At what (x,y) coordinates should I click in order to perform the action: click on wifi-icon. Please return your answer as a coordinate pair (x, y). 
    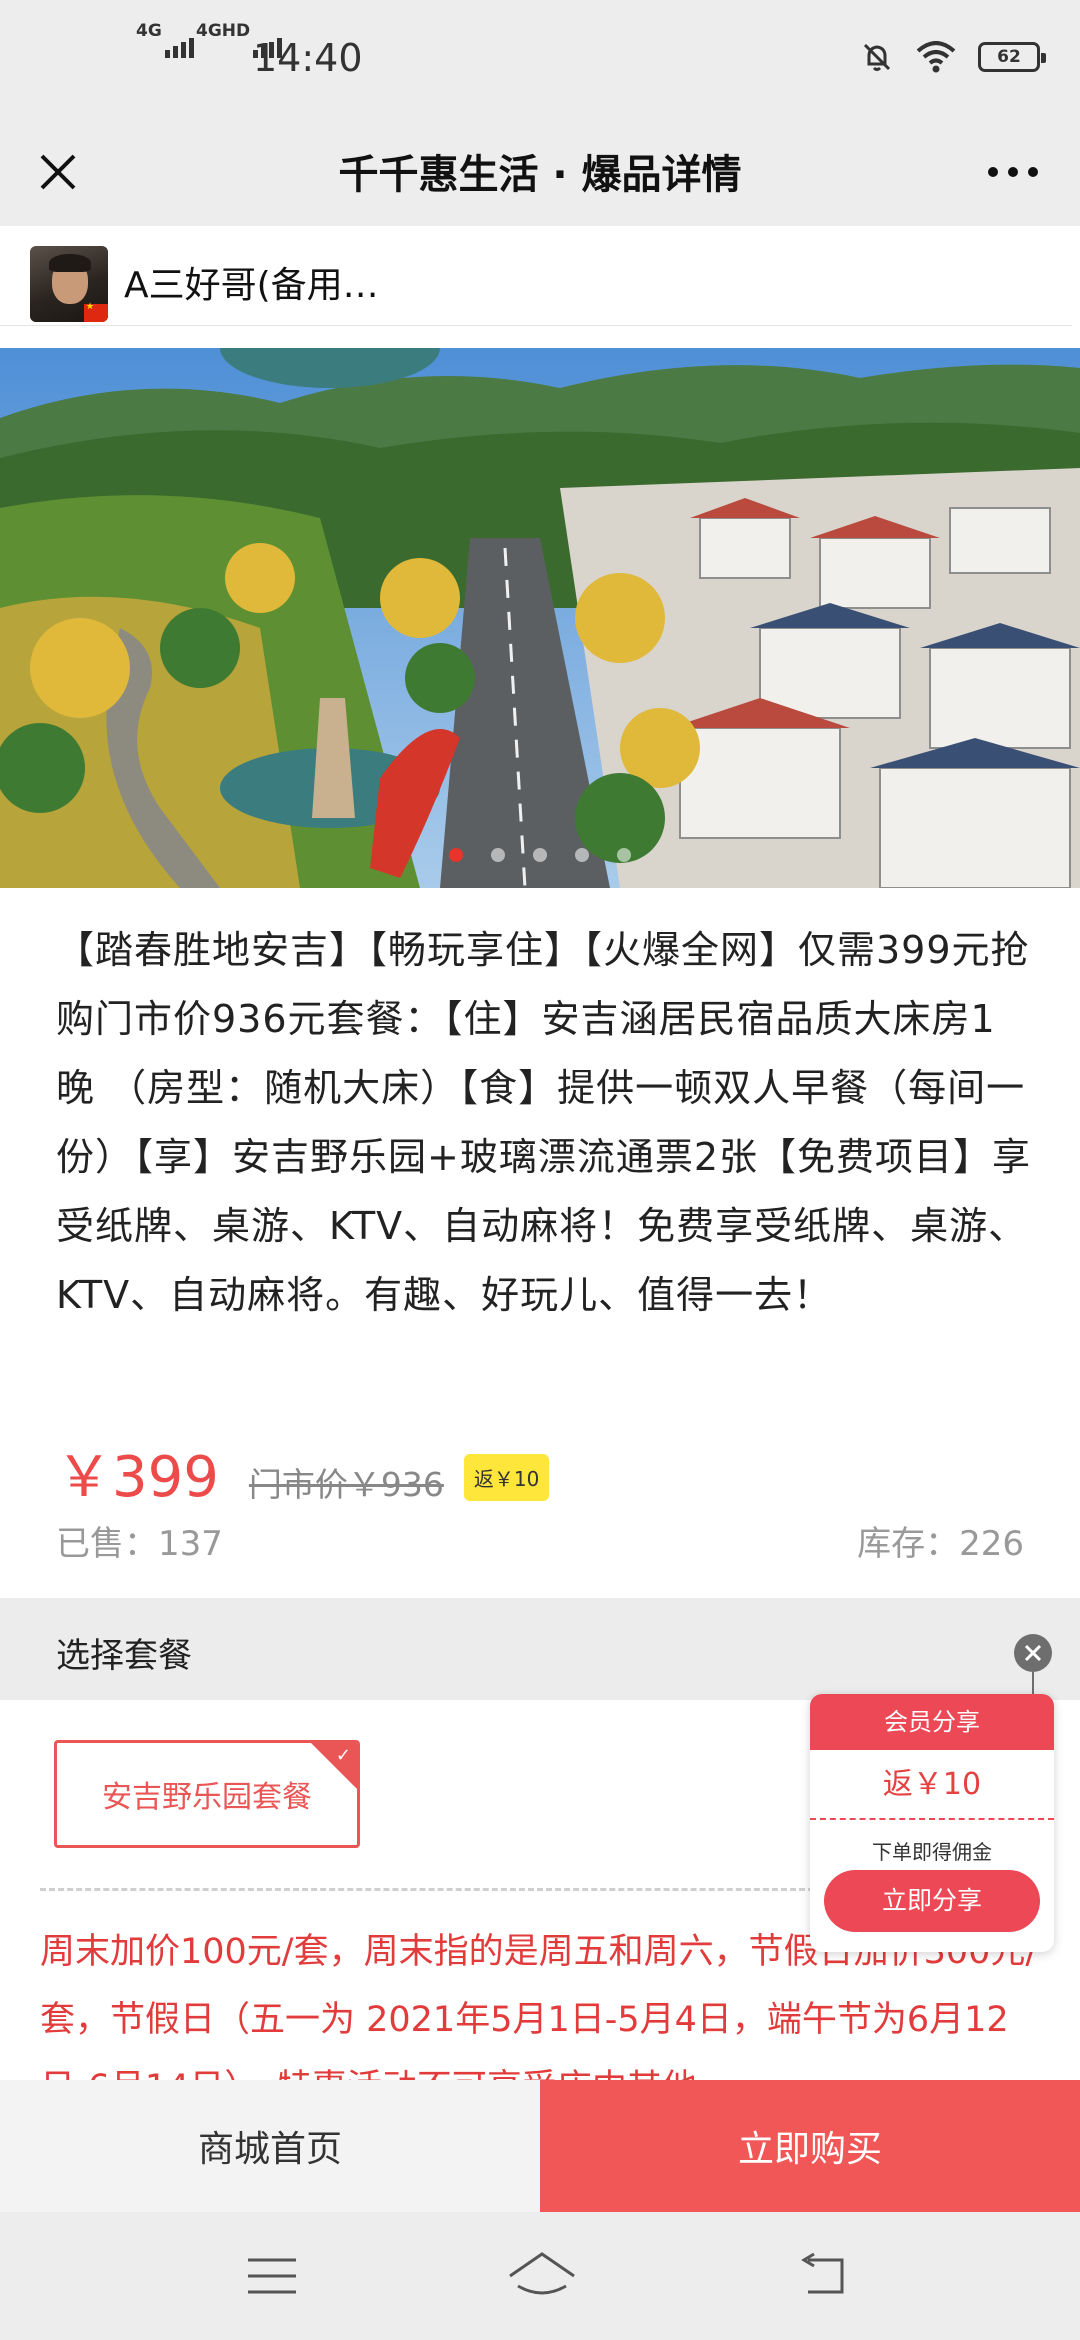
    Looking at the image, I should click on (936, 57).